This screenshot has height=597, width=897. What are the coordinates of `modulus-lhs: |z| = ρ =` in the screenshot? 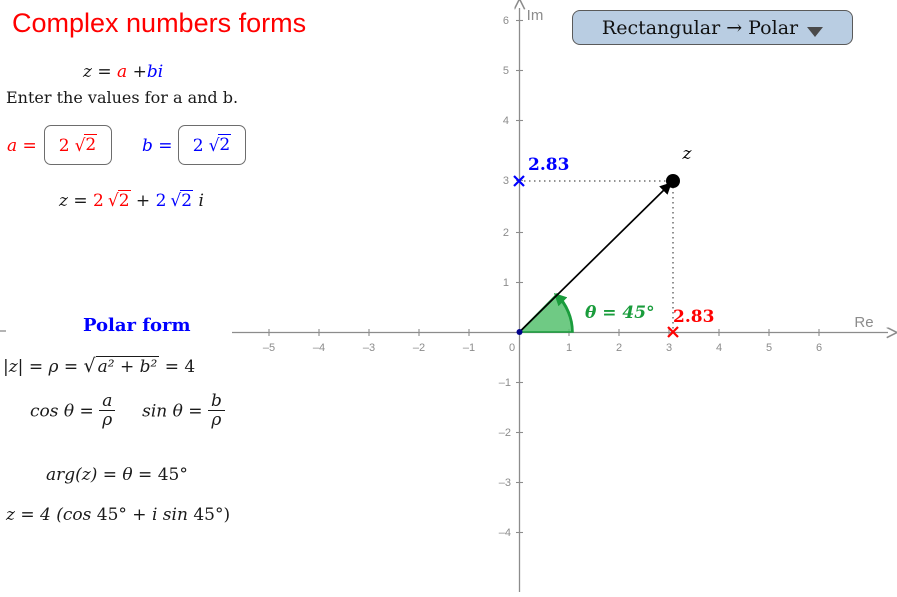 It's located at (41, 367).